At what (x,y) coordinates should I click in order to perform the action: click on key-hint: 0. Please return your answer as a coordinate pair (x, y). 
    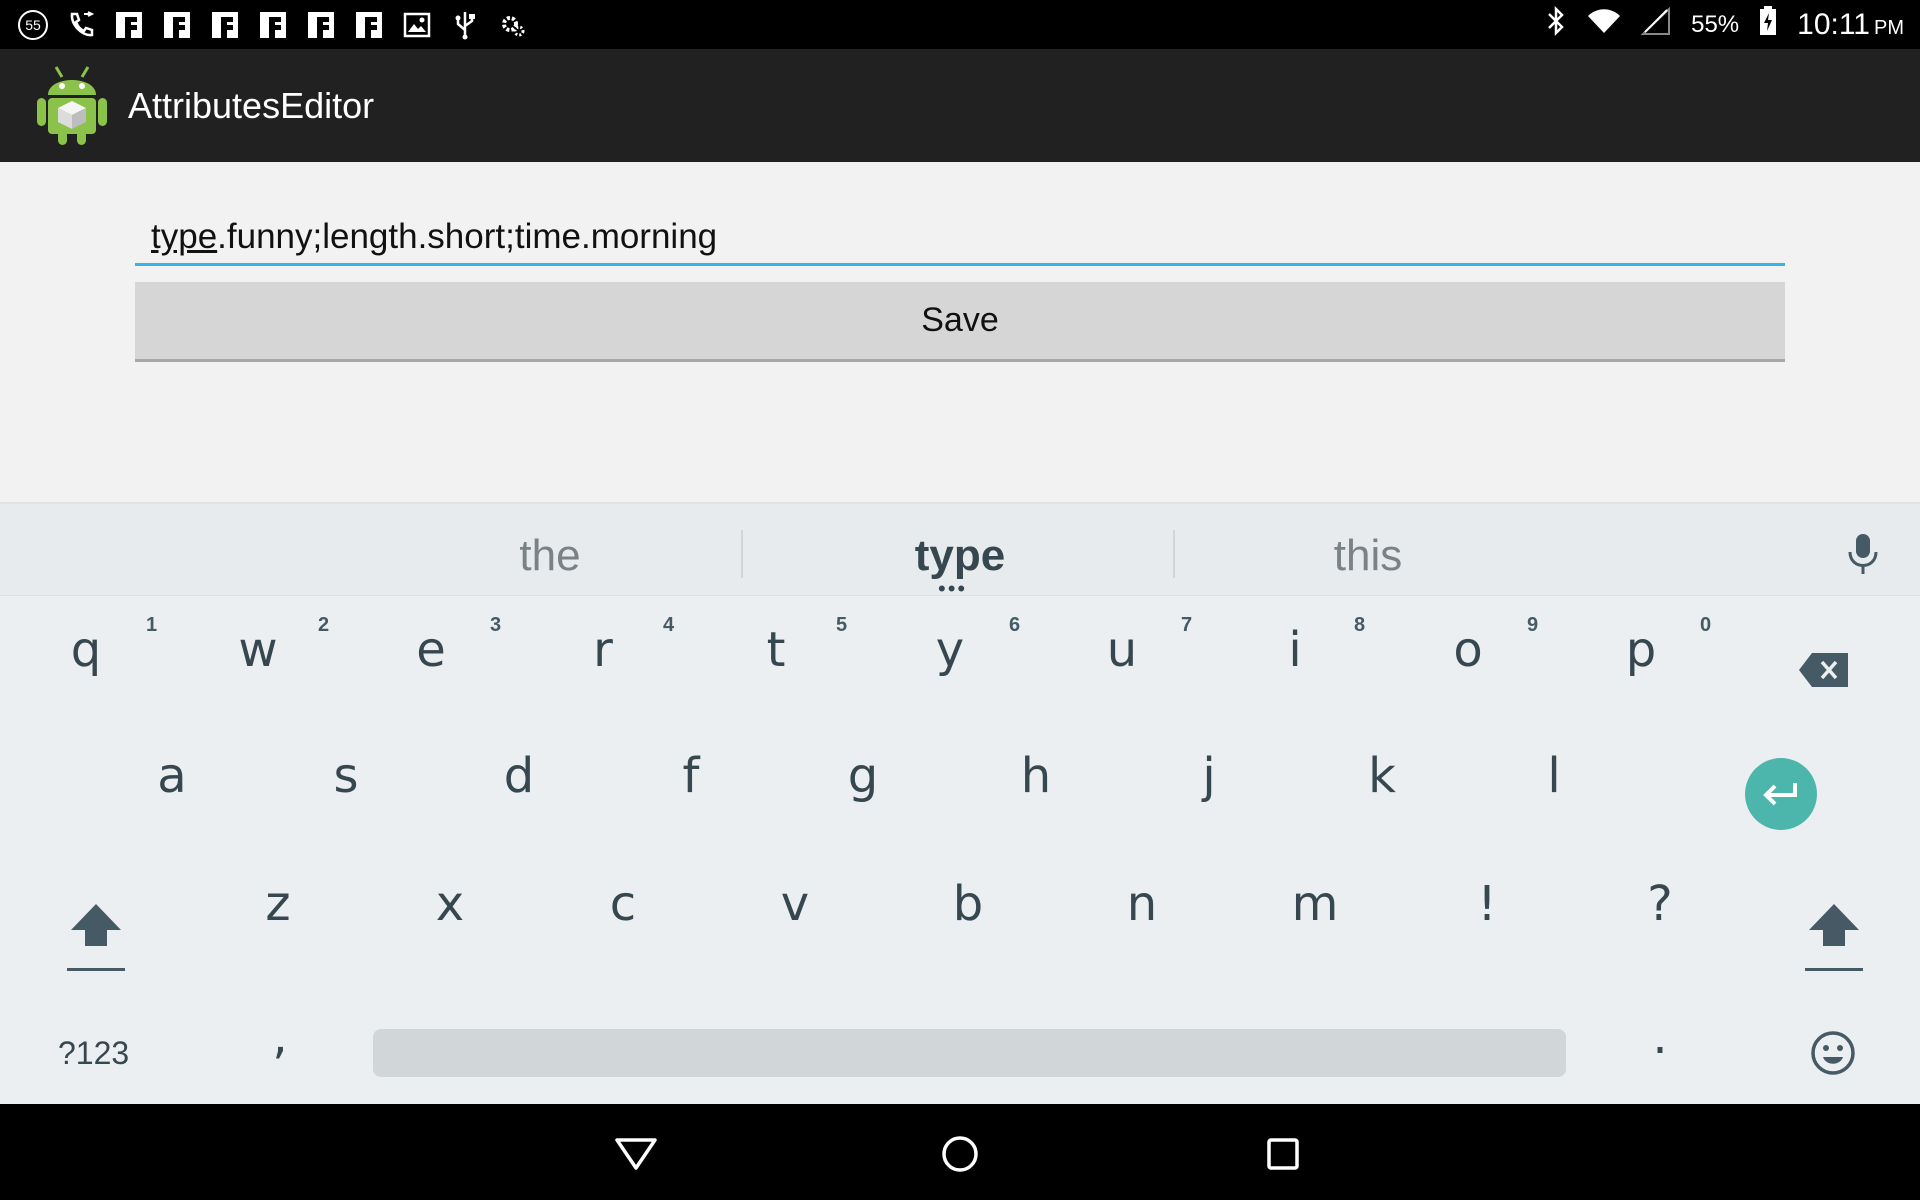
    Looking at the image, I should click on (1706, 625).